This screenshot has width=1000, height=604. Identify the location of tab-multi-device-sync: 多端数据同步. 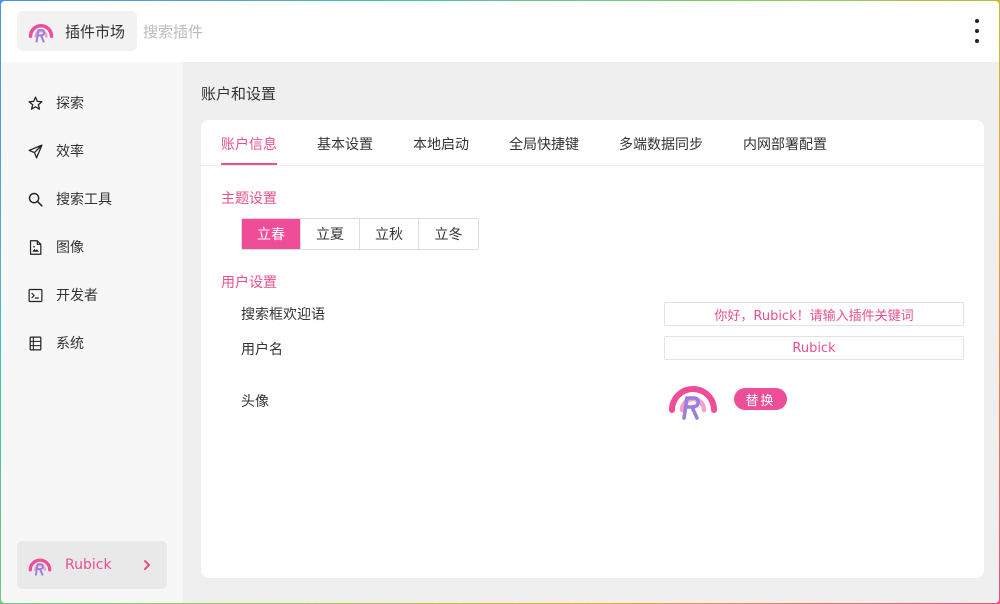
(661, 144).